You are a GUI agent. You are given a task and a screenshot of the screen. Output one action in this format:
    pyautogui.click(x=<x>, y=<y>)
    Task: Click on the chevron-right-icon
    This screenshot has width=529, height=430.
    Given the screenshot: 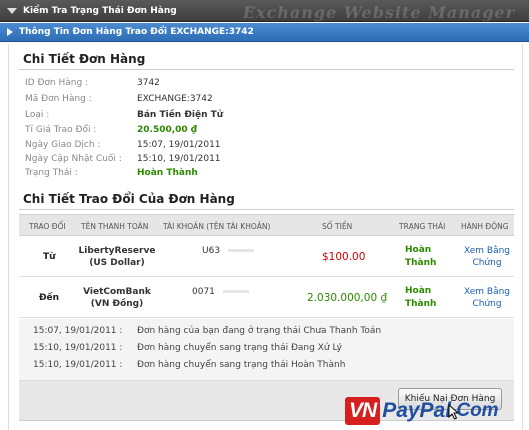 What is the action you would take?
    pyautogui.click(x=10, y=32)
    